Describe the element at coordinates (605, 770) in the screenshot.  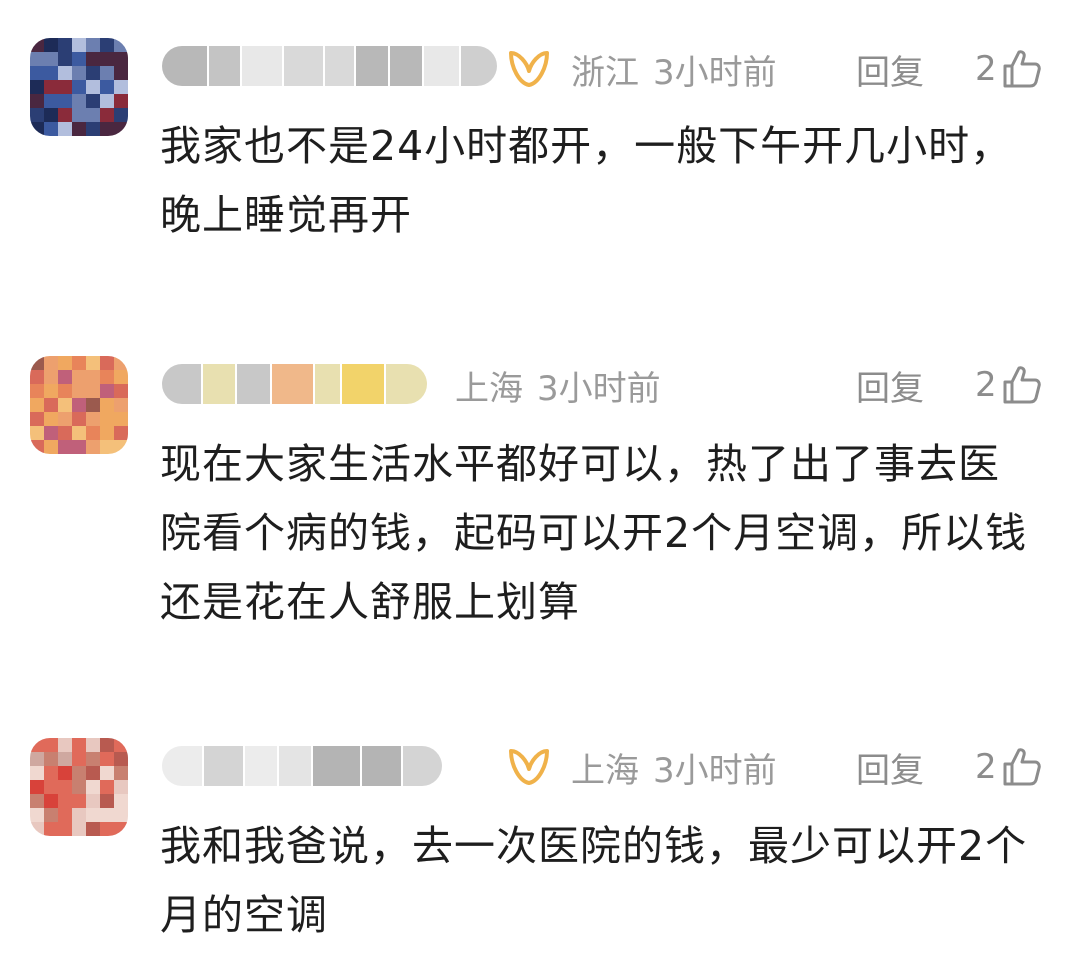
I see `location-label: 上海` at that location.